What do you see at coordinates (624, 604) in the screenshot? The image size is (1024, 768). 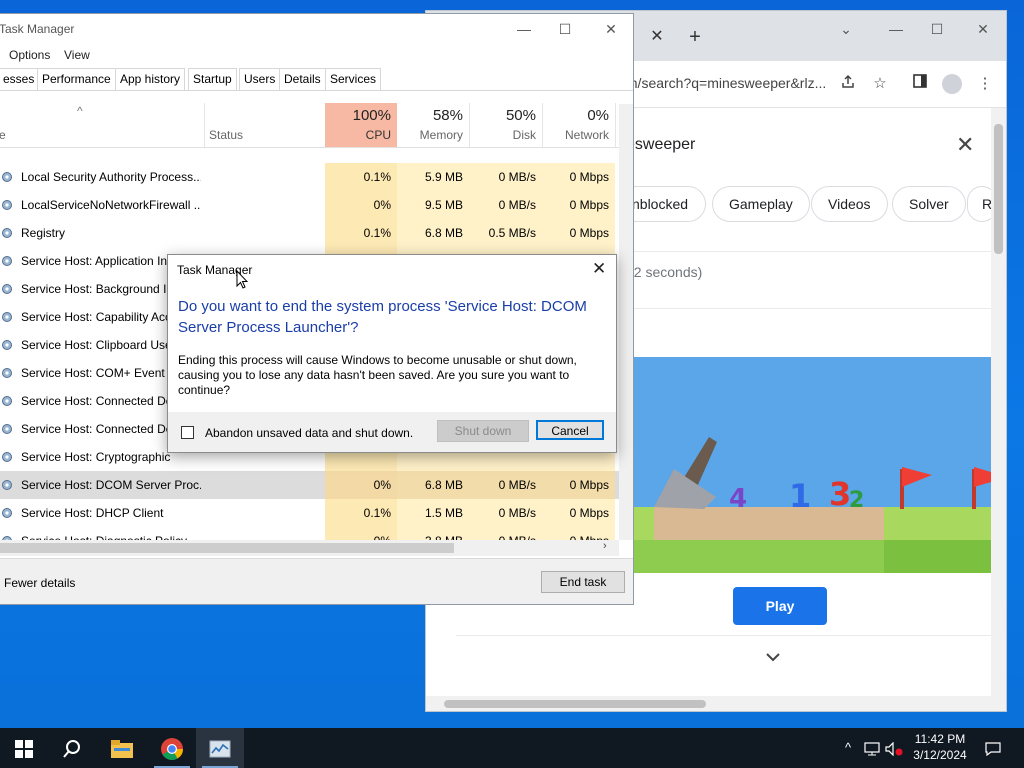 I see `scroll-down-icon: ▾` at bounding box center [624, 604].